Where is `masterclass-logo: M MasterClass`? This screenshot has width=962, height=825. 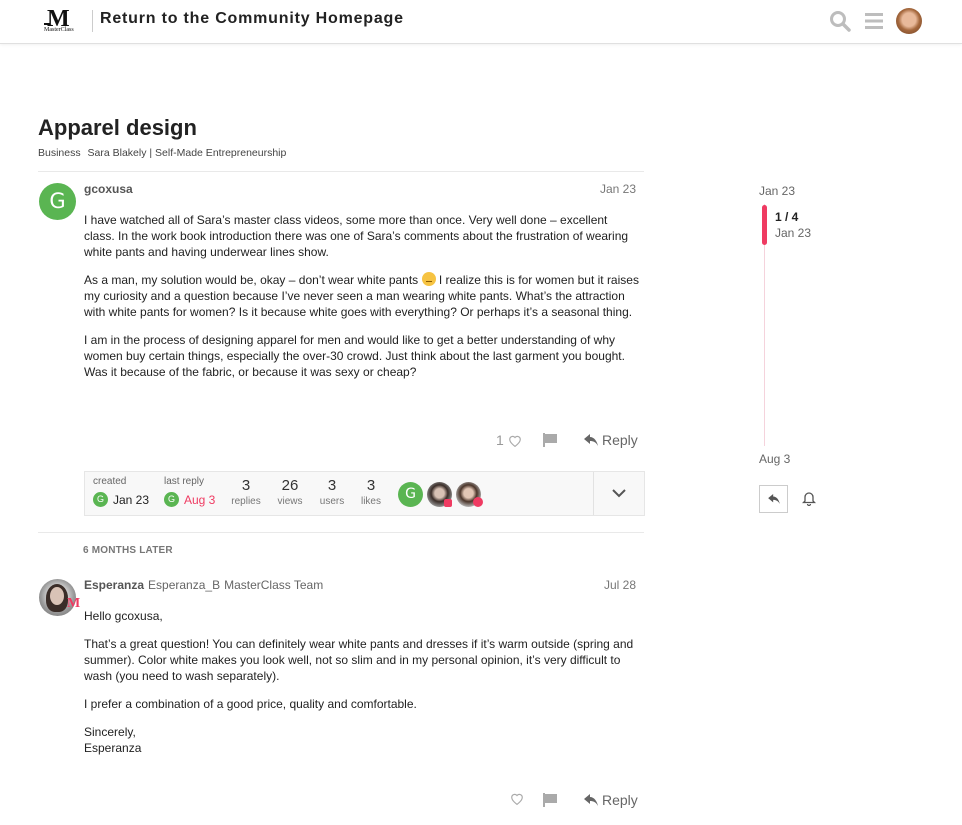
masterclass-logo: M MasterClass is located at coordinates (62, 21).